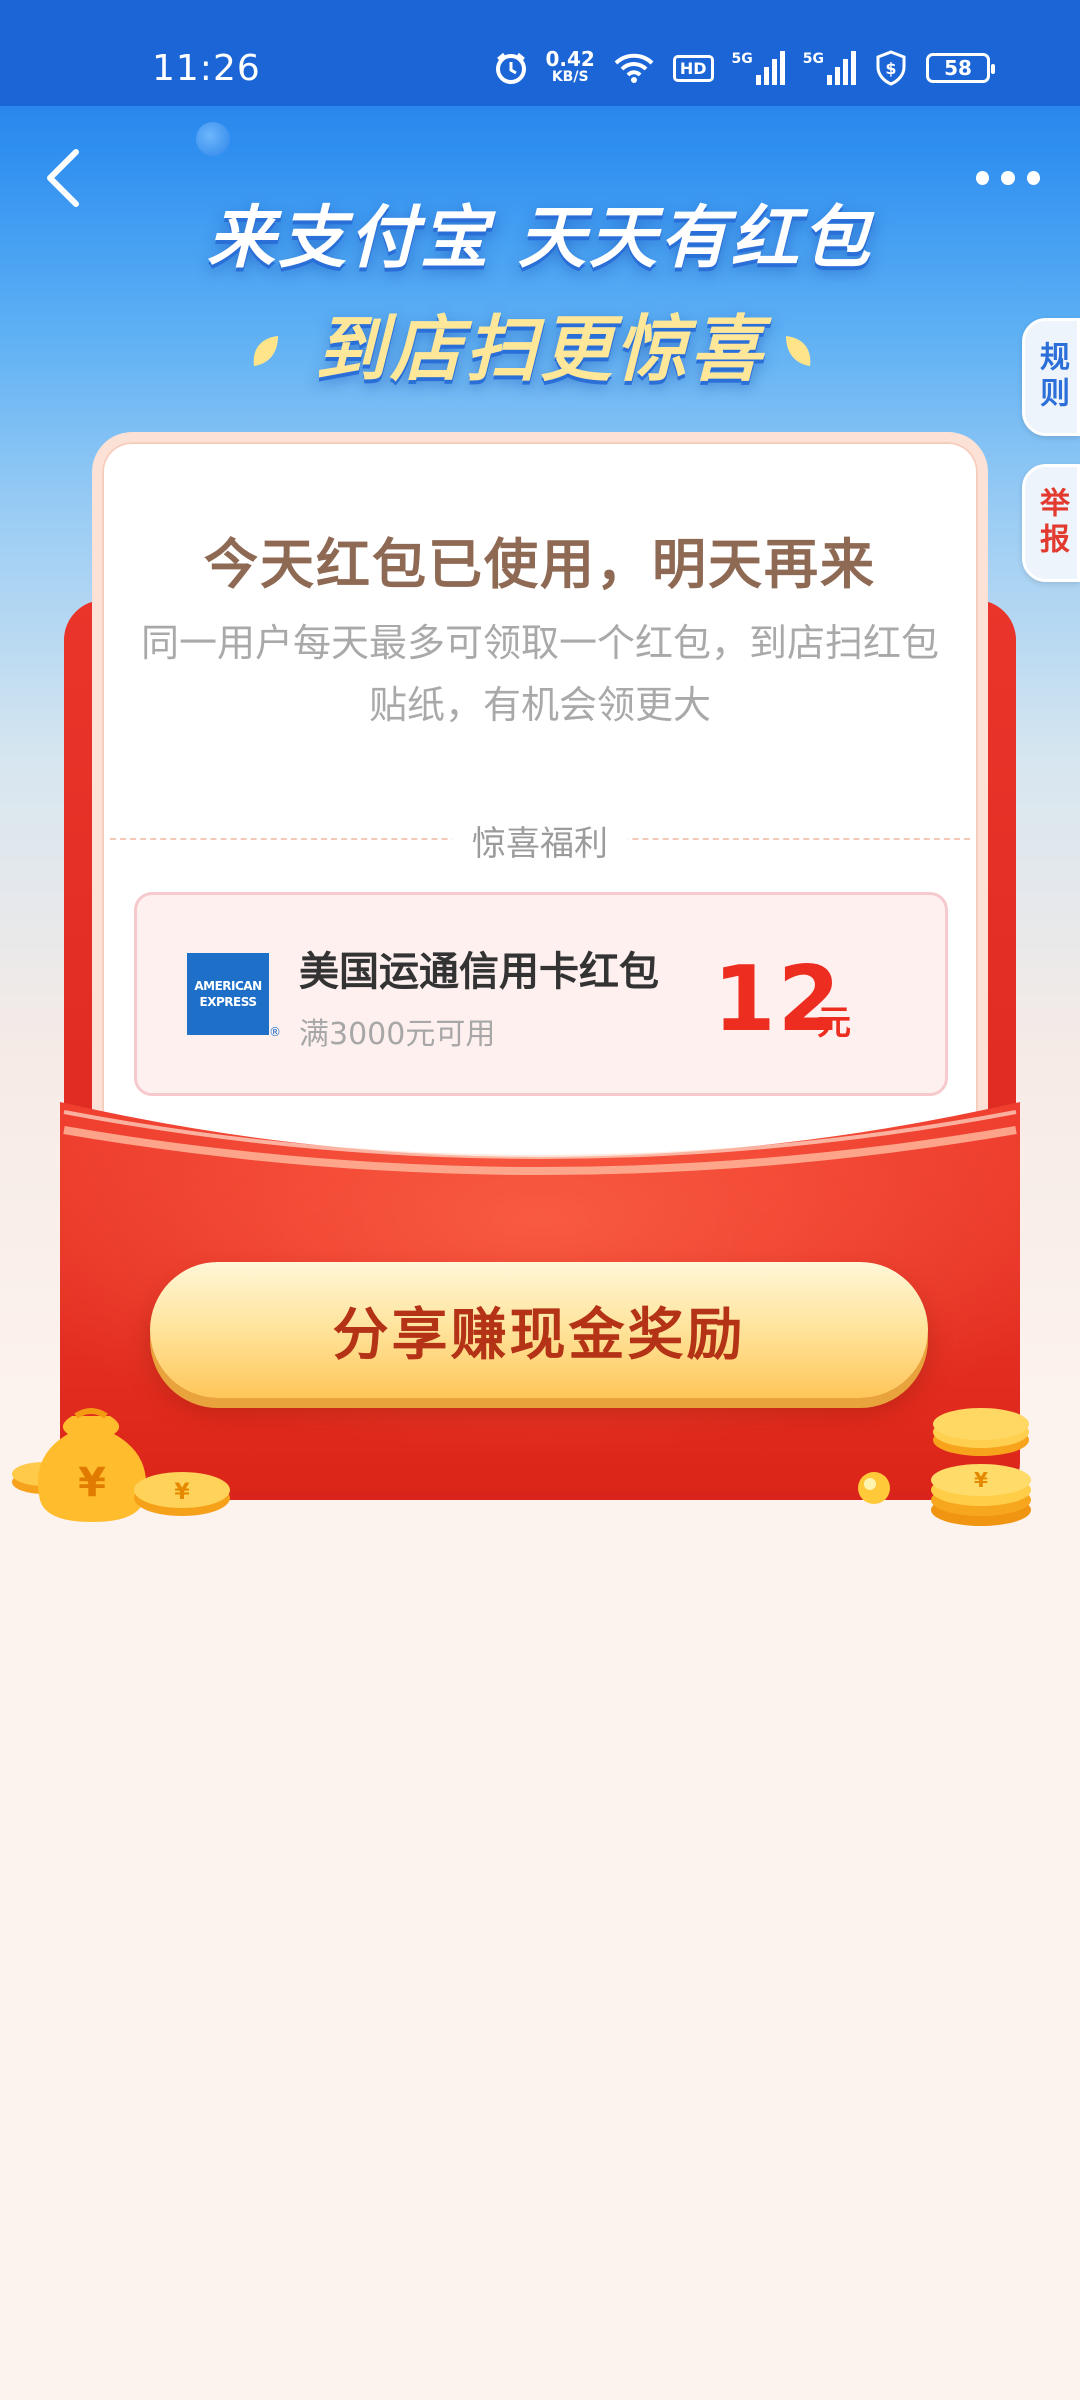 This screenshot has width=1080, height=2400. Describe the element at coordinates (758, 68) in the screenshot. I see `signal-icon-sim1: 5G` at that location.